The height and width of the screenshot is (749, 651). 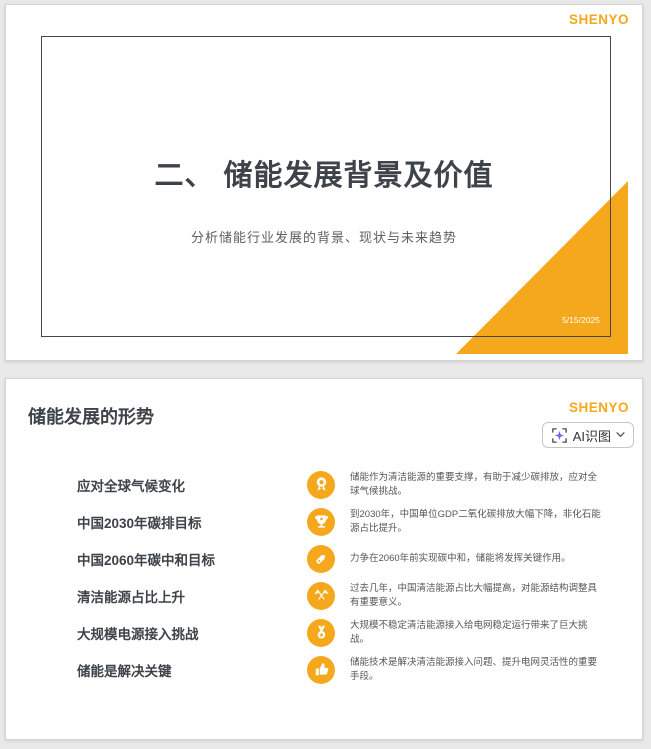 I want to click on award-rosette-icon, so click(x=321, y=484).